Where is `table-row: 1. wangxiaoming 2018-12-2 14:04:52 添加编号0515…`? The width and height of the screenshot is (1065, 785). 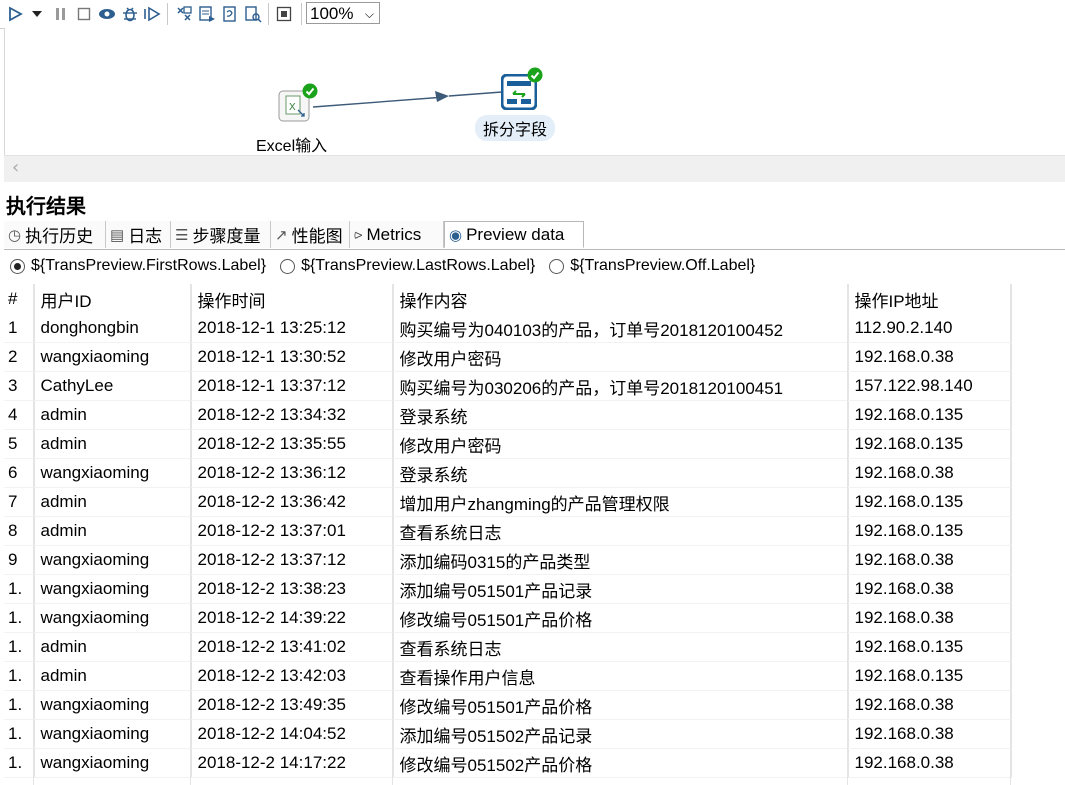 table-row: 1. wangxiaoming 2018-12-2 14:04:52 添加编号0515… is located at coordinates (508, 734).